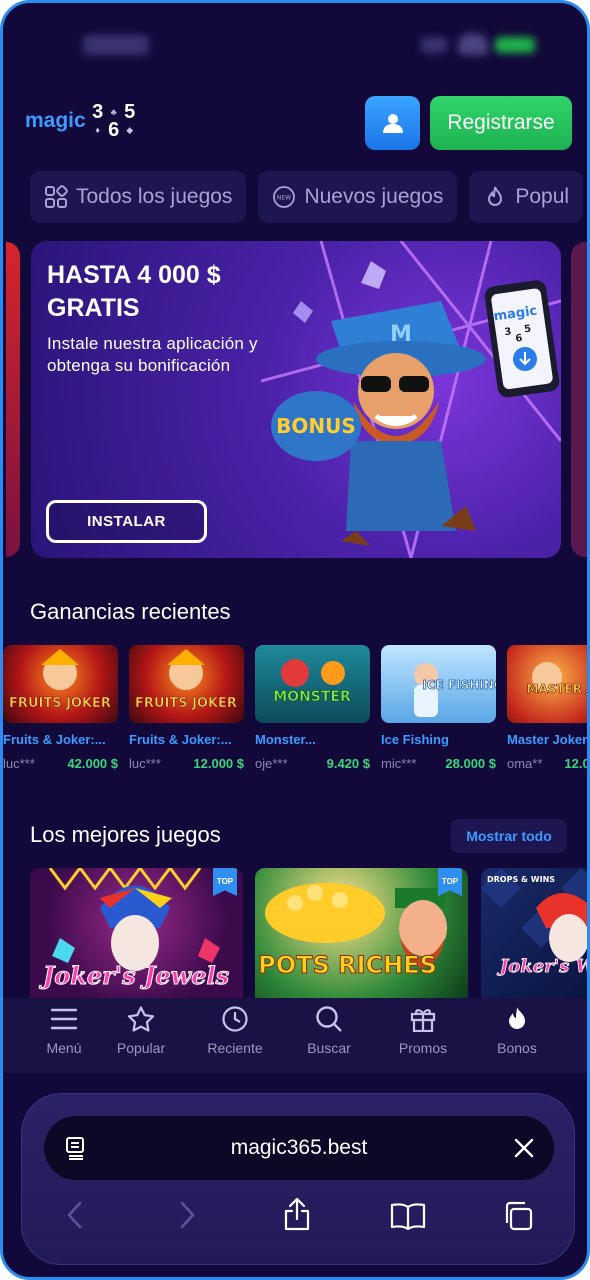 This screenshot has width=590, height=1280. What do you see at coordinates (524, 1148) in the screenshot?
I see `close-icon` at bounding box center [524, 1148].